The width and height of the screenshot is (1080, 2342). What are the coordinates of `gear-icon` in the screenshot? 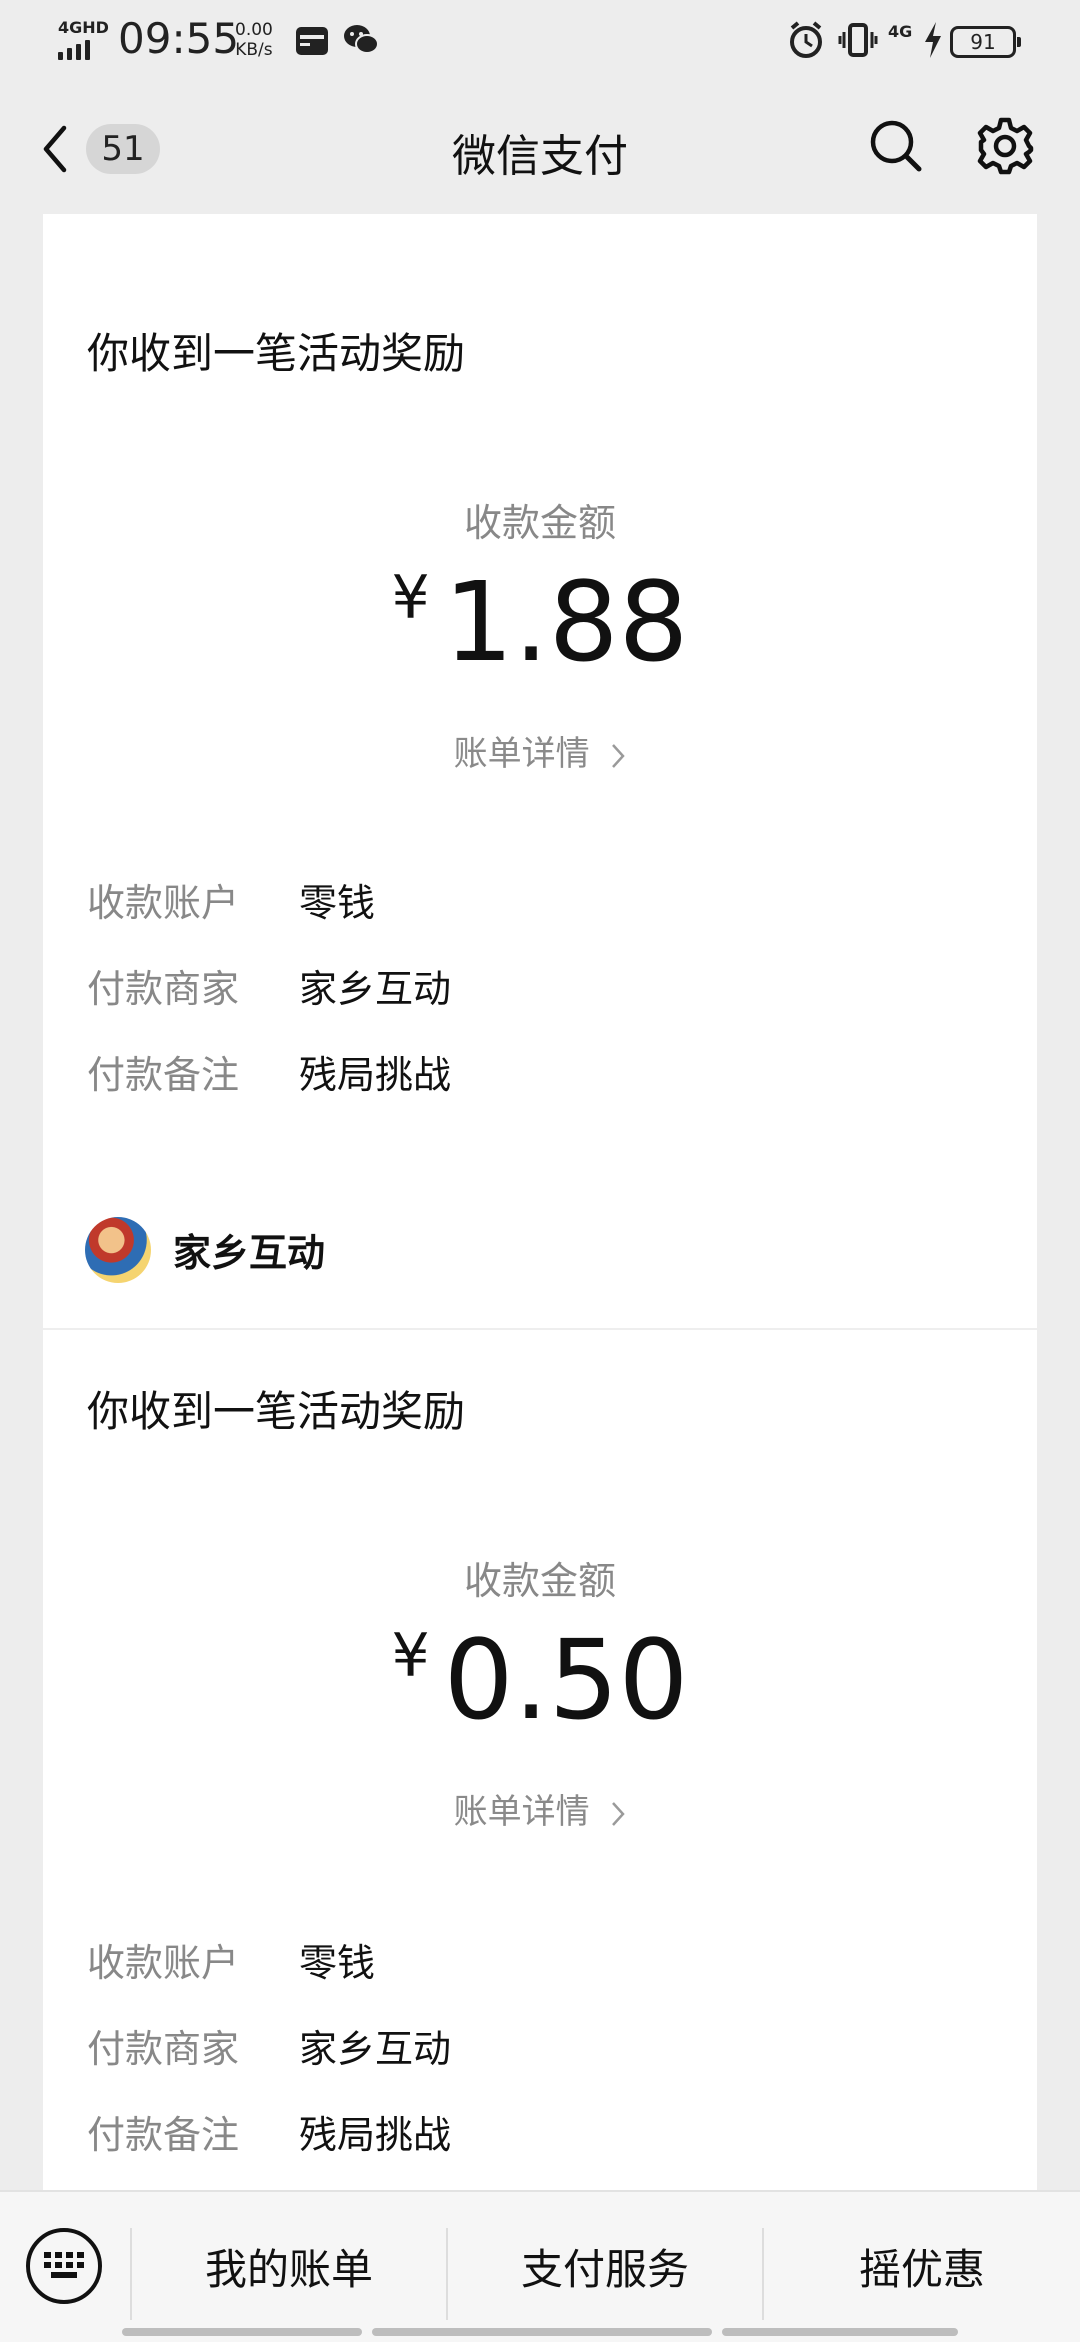 It's located at (1005, 146).